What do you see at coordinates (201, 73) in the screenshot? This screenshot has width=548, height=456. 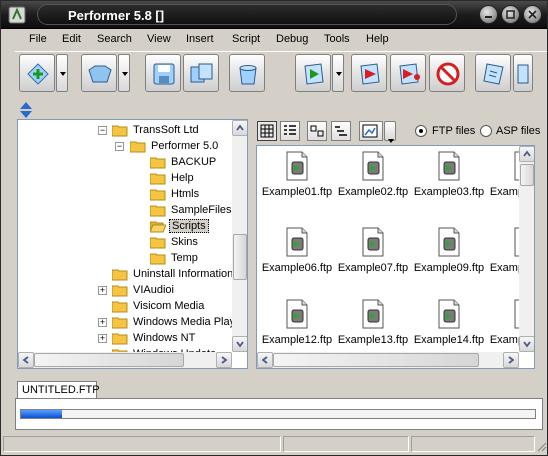 I see `save-all-button` at bounding box center [201, 73].